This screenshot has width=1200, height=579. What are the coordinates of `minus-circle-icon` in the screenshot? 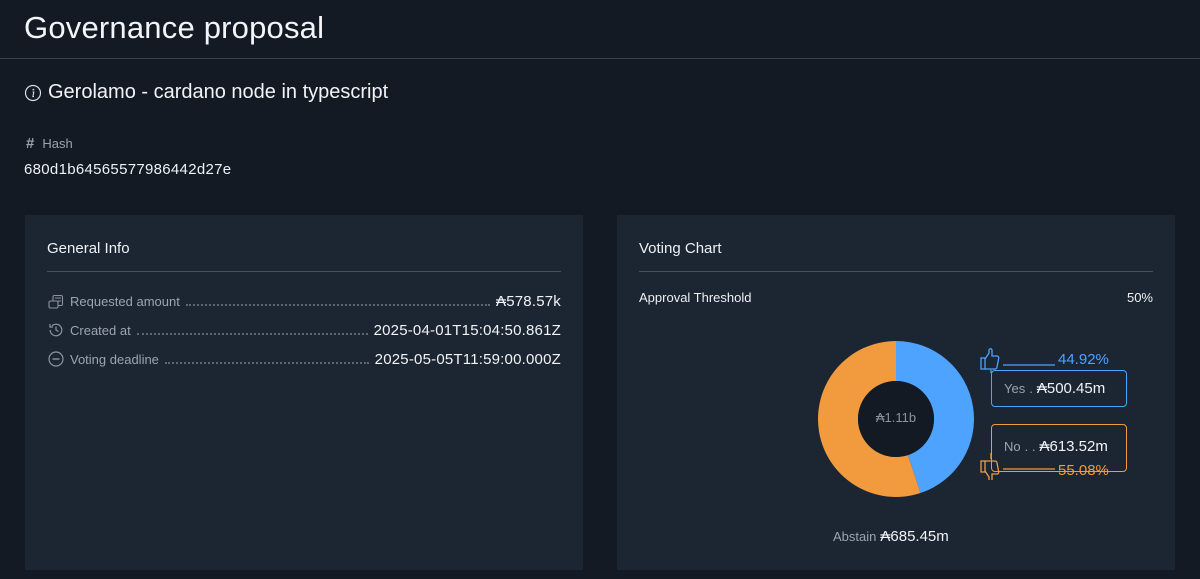 It's located at (56, 359).